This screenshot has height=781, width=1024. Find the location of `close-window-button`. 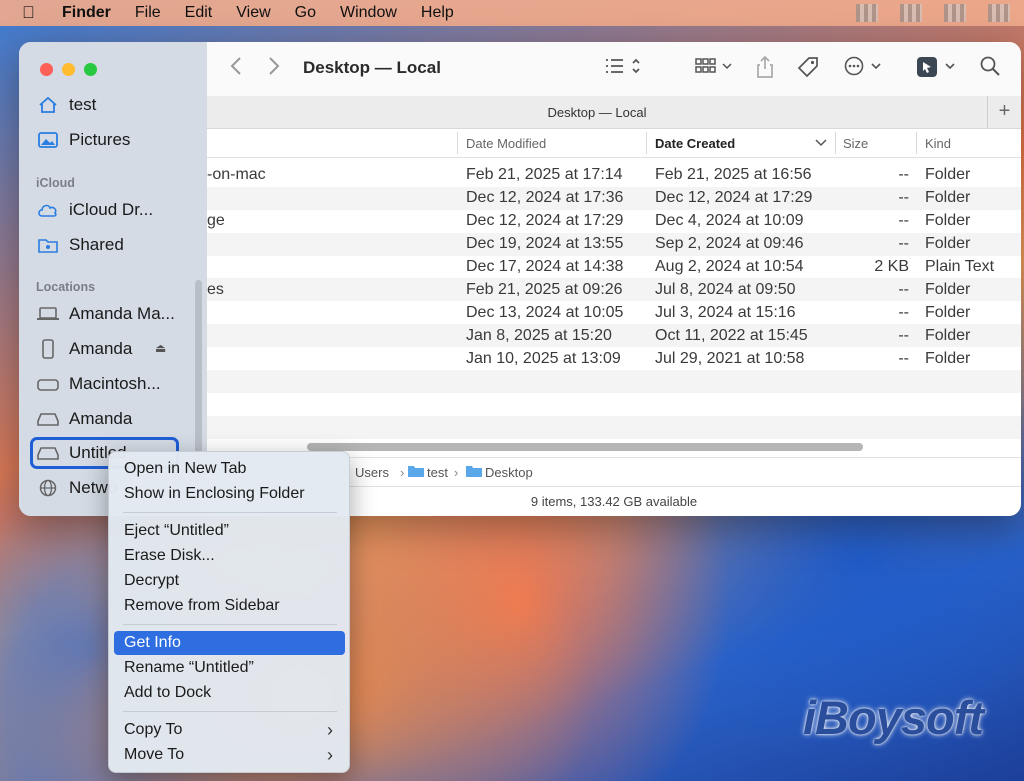

close-window-button is located at coordinates (46, 69).